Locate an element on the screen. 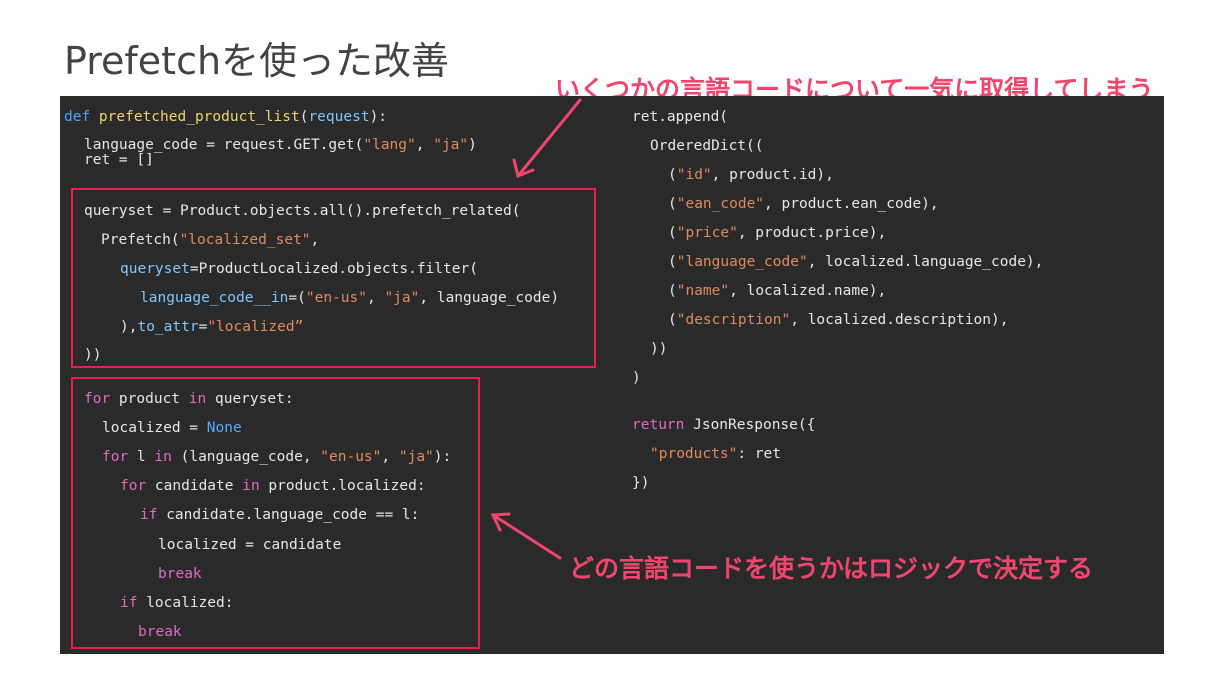 This screenshot has height=685, width=1223. code-line-return: return JsonResponse({ is located at coordinates (724, 425).